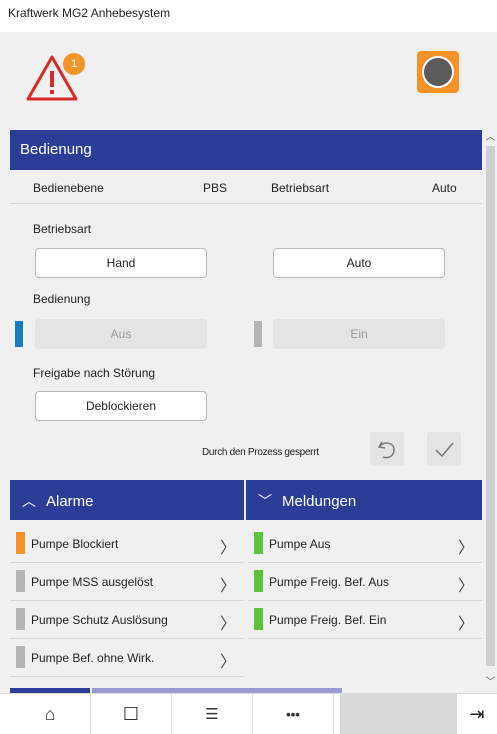 The image size is (497, 734). What do you see at coordinates (248, 16) in the screenshot?
I see `window-title: Kraftwerk MG2 Anhebesystem` at bounding box center [248, 16].